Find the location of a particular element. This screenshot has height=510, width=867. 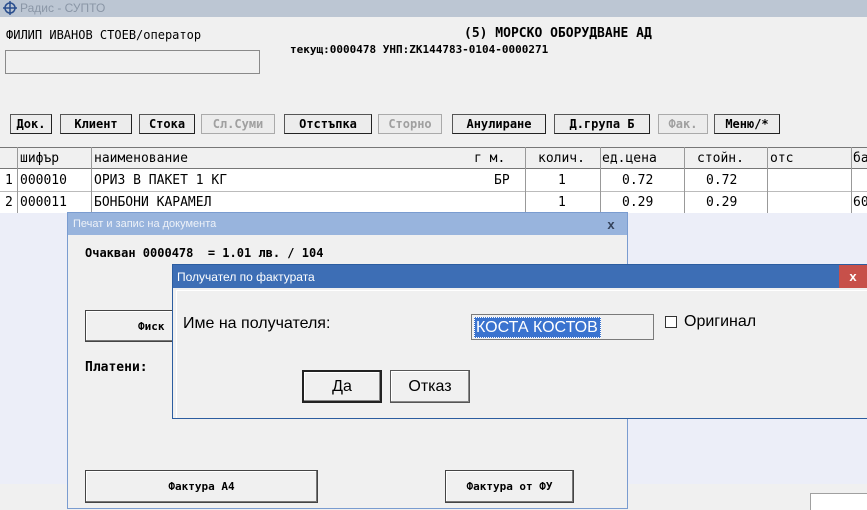

operator-name: ФИЛИП ИВАНОВ СТОЕВ/оператор is located at coordinates (104, 35).